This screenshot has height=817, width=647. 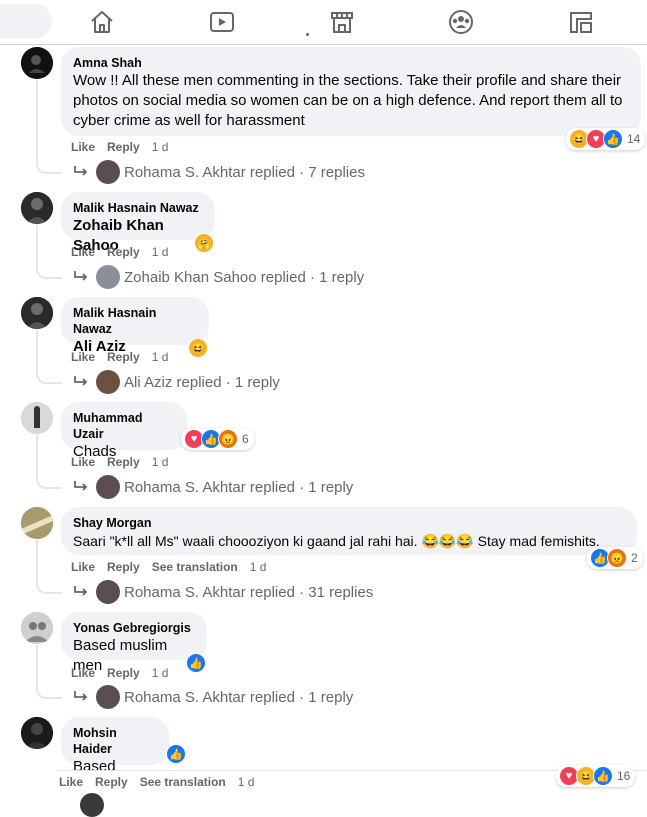 What do you see at coordinates (307, 34) in the screenshot?
I see `nav-indicator-dot` at bounding box center [307, 34].